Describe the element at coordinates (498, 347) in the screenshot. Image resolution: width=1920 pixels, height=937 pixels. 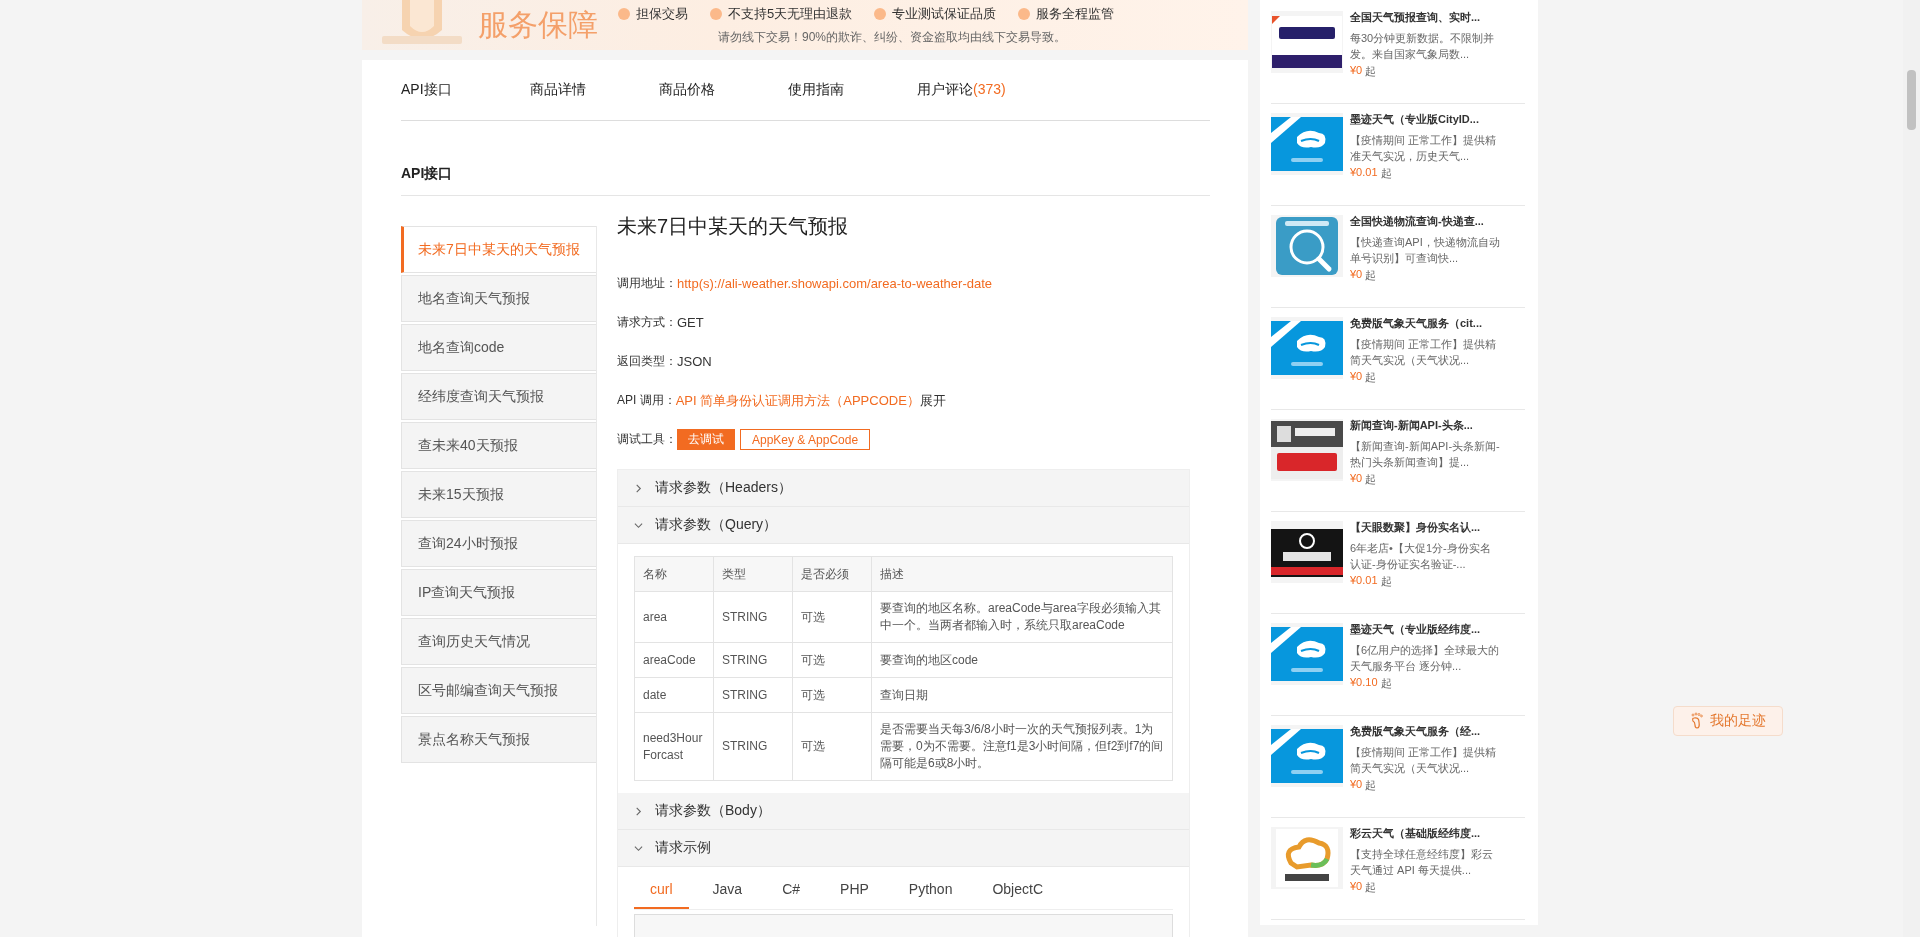
I see `api-list-item: 地名查询code` at that location.